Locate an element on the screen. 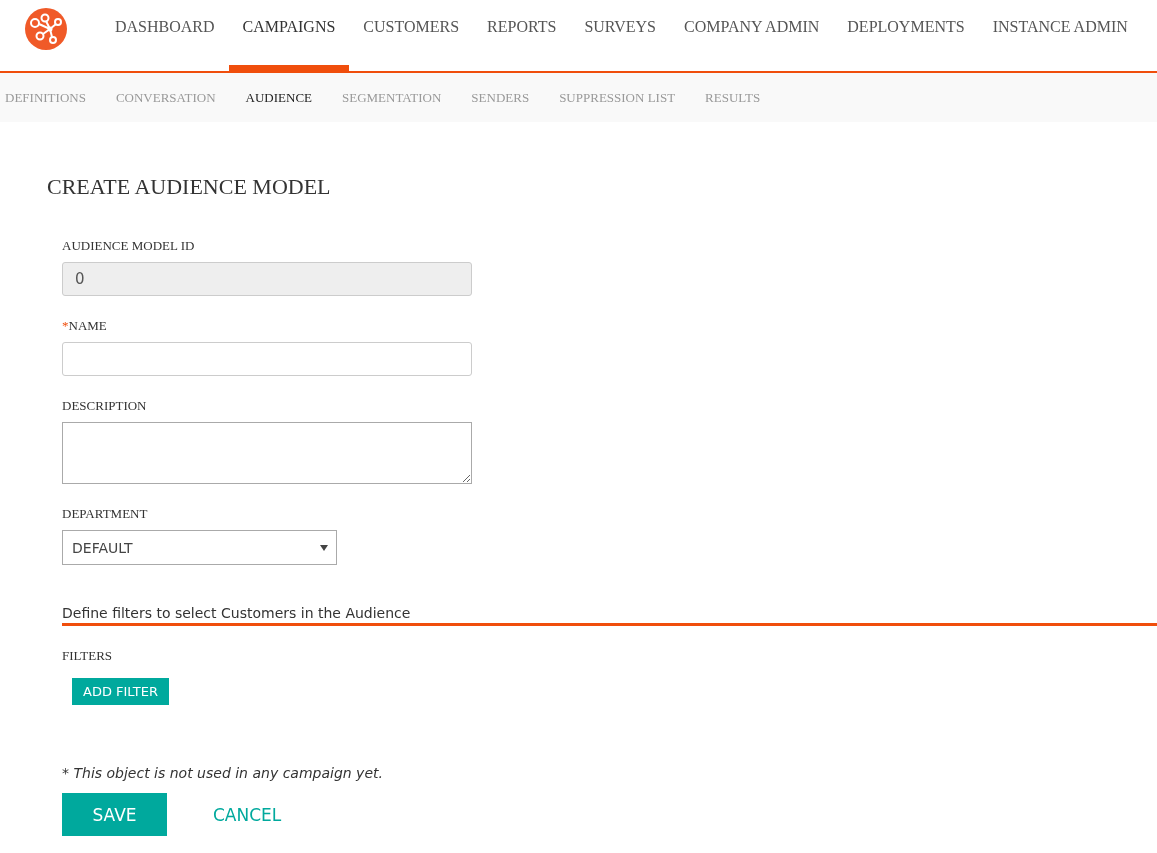 This screenshot has height=853, width=1157. text-area is located at coordinates (267, 453).